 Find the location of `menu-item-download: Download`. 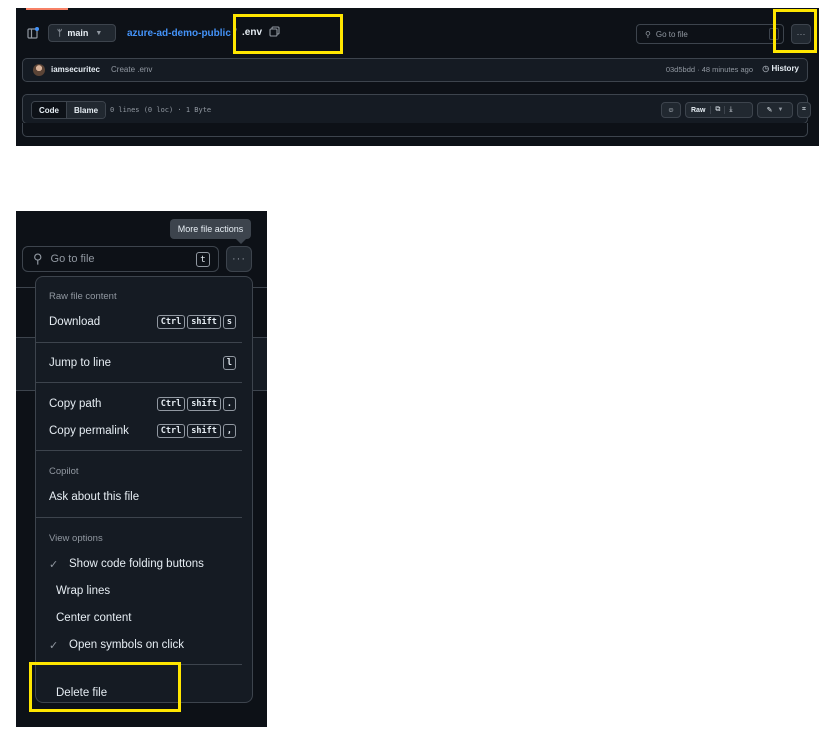

menu-item-download: Download is located at coordinates (74, 322).